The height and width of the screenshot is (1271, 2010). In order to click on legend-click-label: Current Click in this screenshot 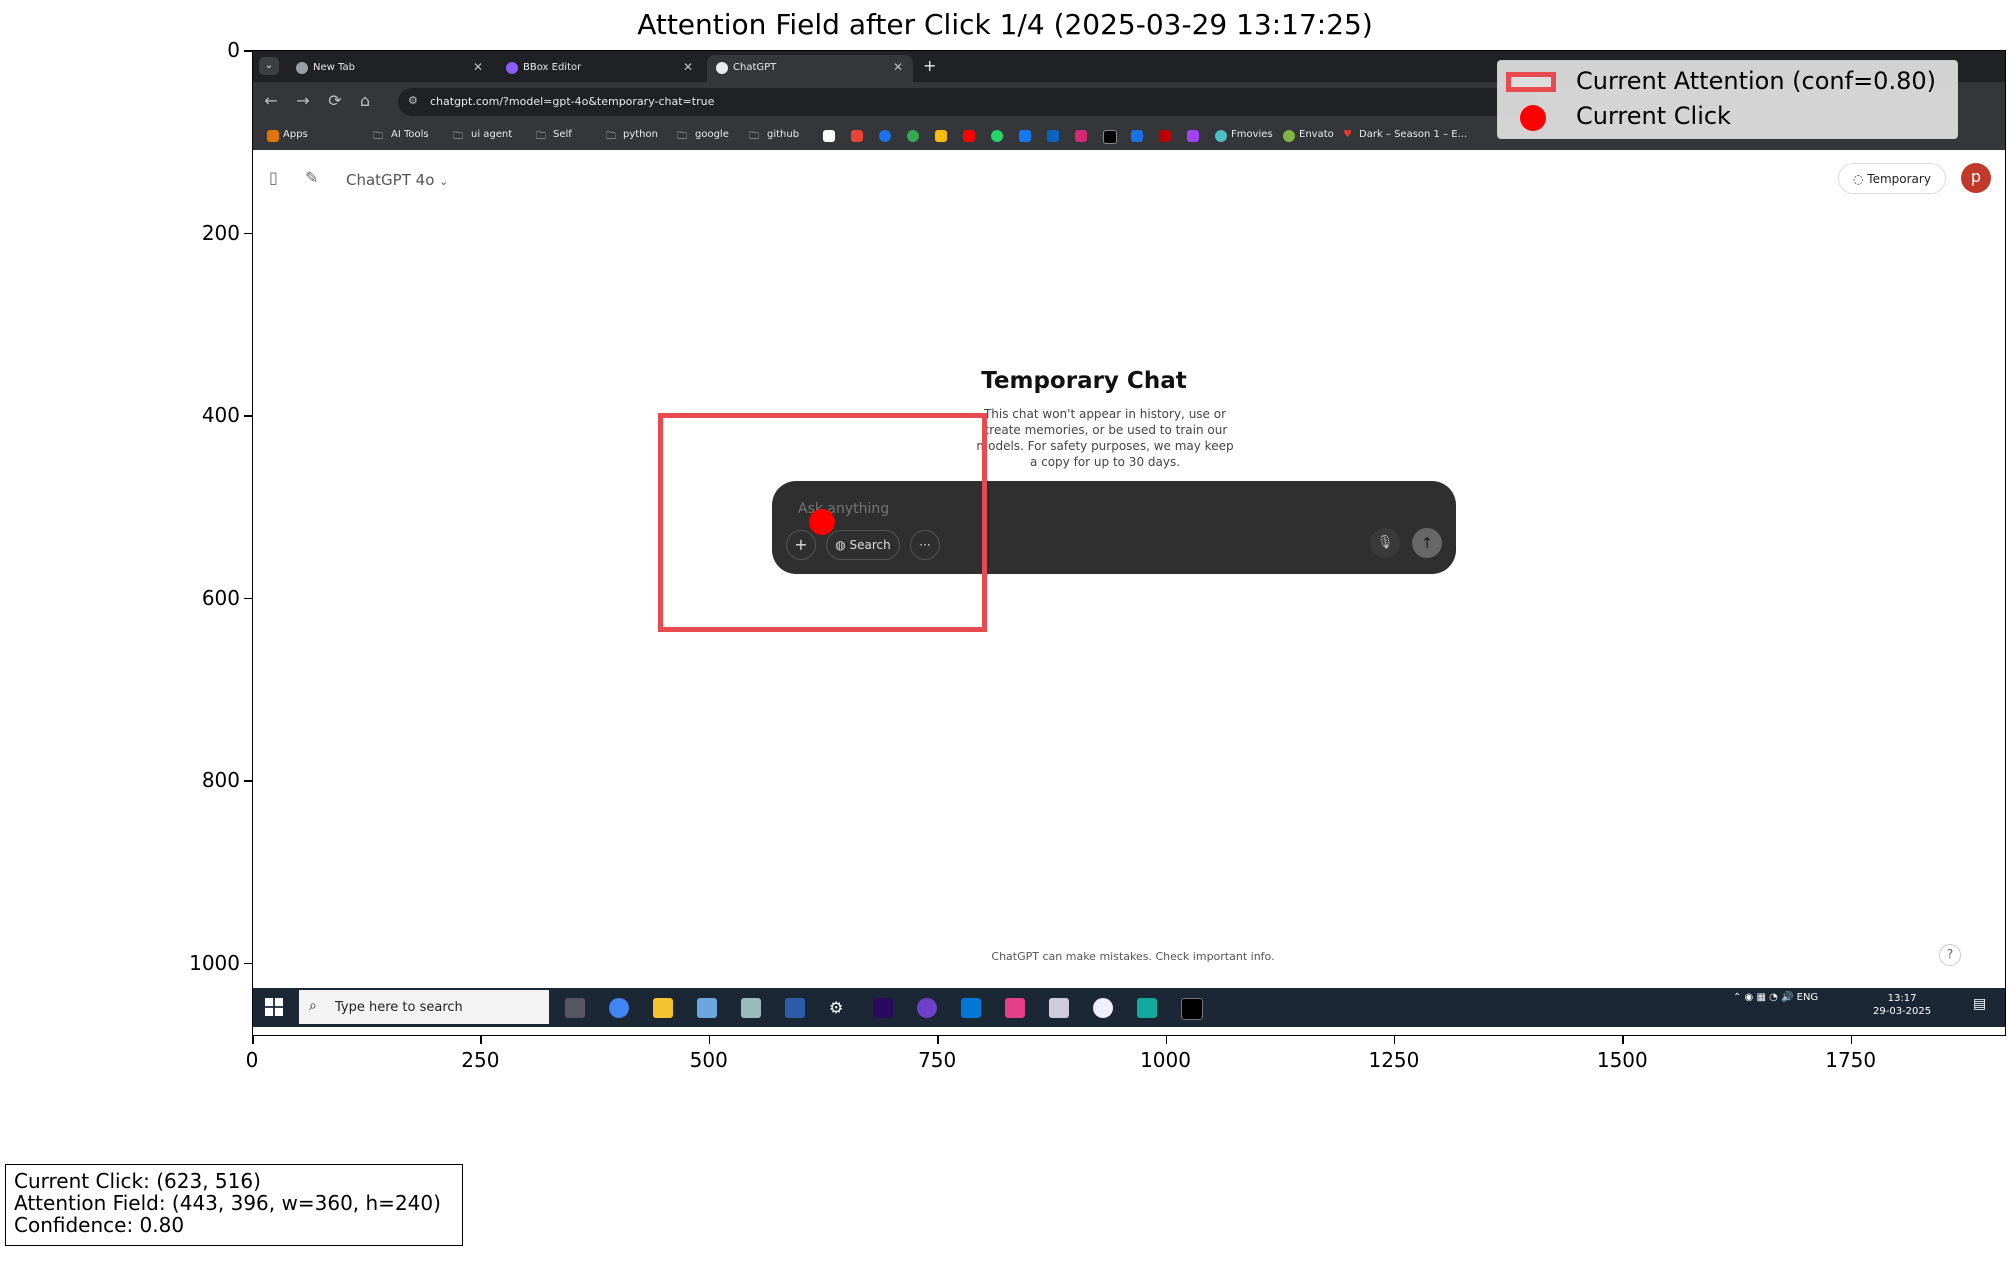, I will do `click(1653, 116)`.